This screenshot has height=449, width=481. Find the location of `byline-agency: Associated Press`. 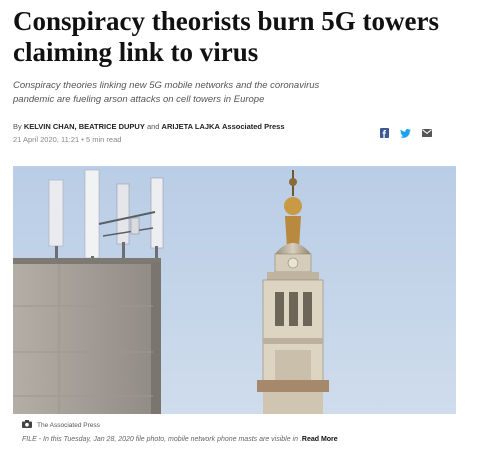

byline-agency: Associated Press is located at coordinates (253, 126).